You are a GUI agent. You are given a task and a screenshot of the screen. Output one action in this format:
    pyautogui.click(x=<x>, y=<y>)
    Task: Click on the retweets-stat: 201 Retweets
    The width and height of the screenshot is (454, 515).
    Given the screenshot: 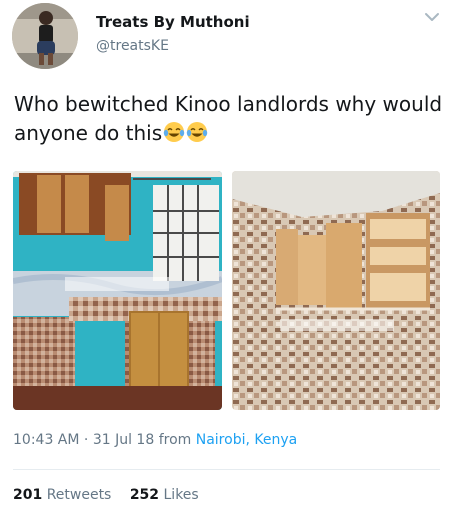 What is the action you would take?
    pyautogui.click(x=62, y=495)
    